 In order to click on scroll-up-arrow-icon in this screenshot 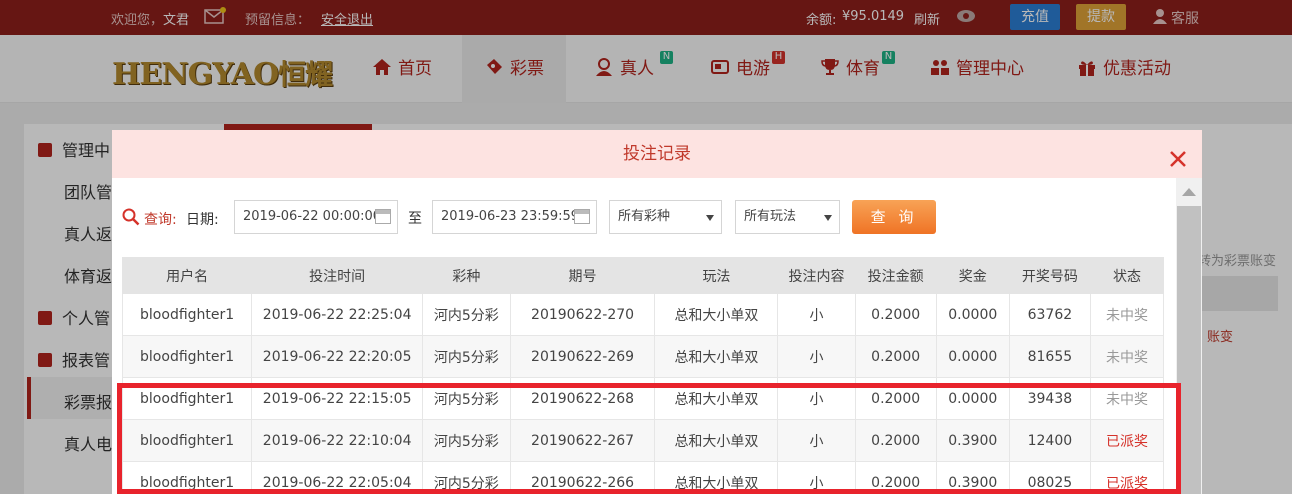, I will do `click(1189, 192)`.